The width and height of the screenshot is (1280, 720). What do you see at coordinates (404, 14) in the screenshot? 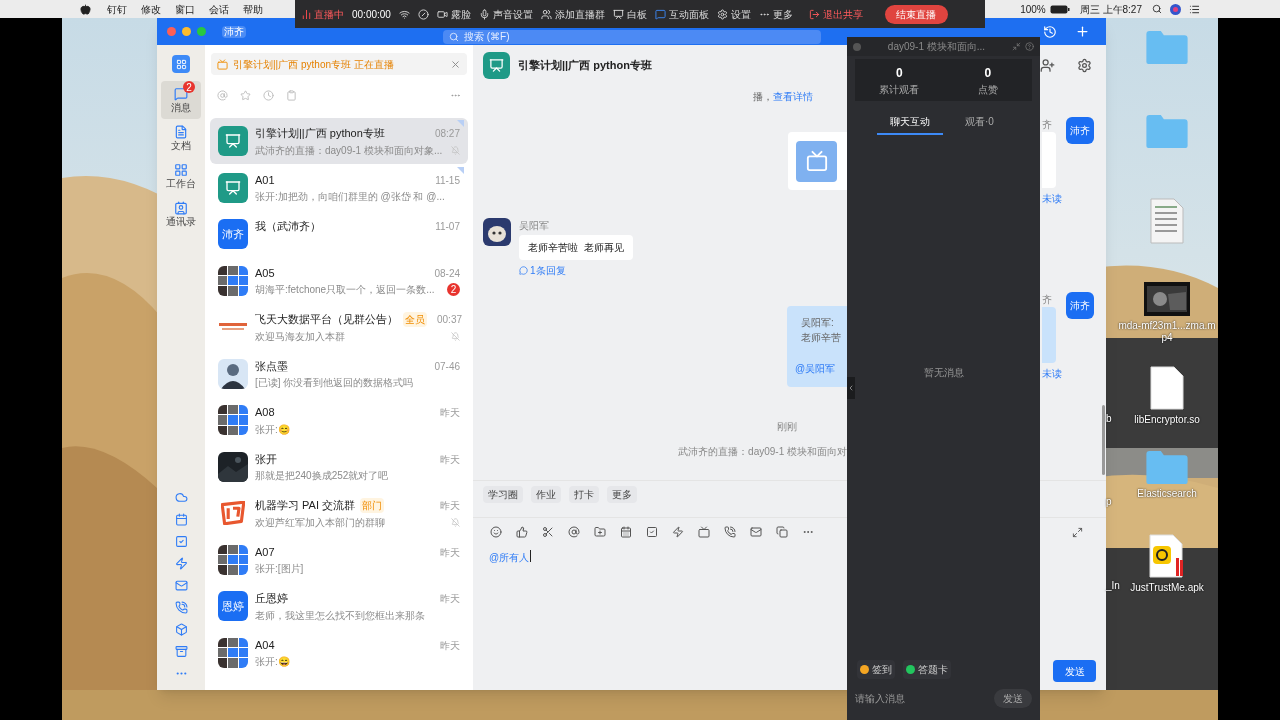
I see `wifi-icon` at bounding box center [404, 14].